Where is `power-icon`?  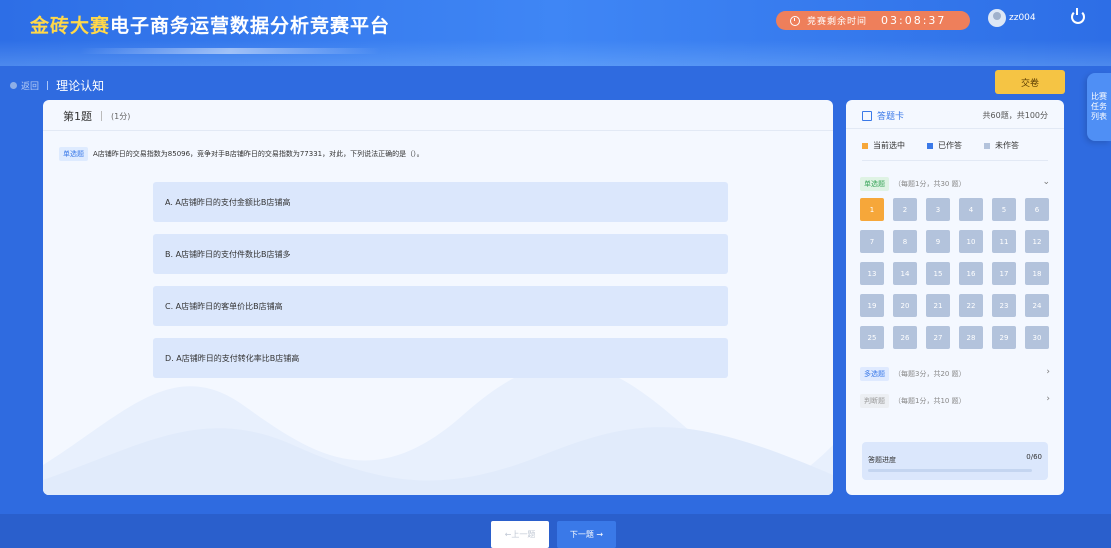
power-icon is located at coordinates (1078, 16).